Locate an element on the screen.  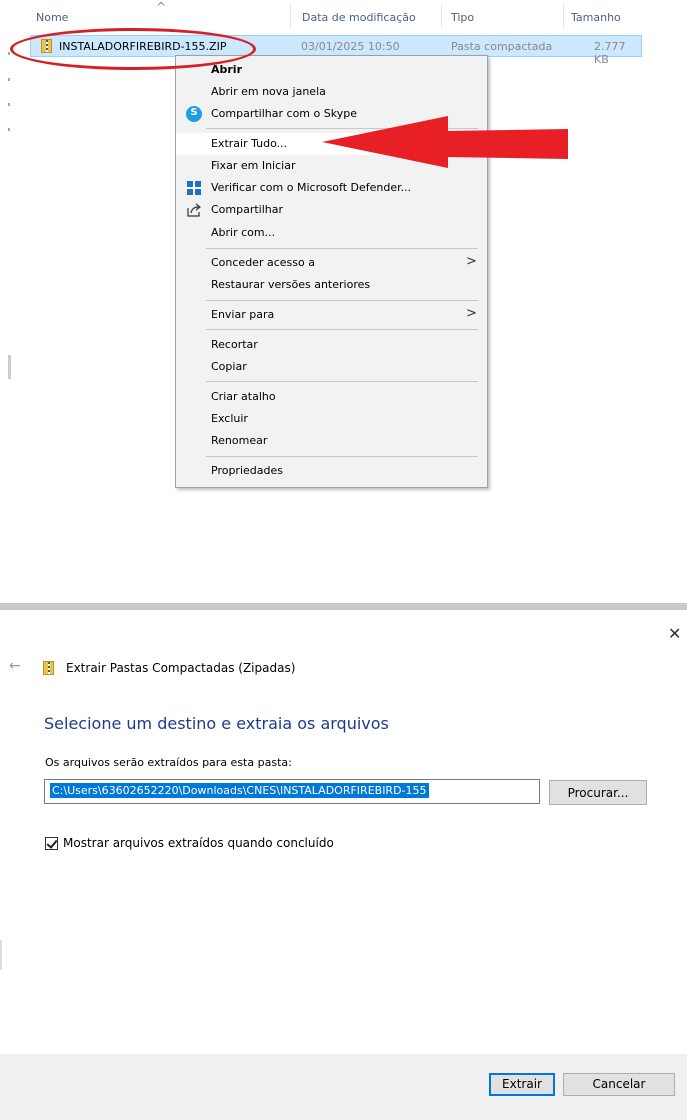
menu-item-restore-versions: Restaurar versões anteriores is located at coordinates (331, 285).